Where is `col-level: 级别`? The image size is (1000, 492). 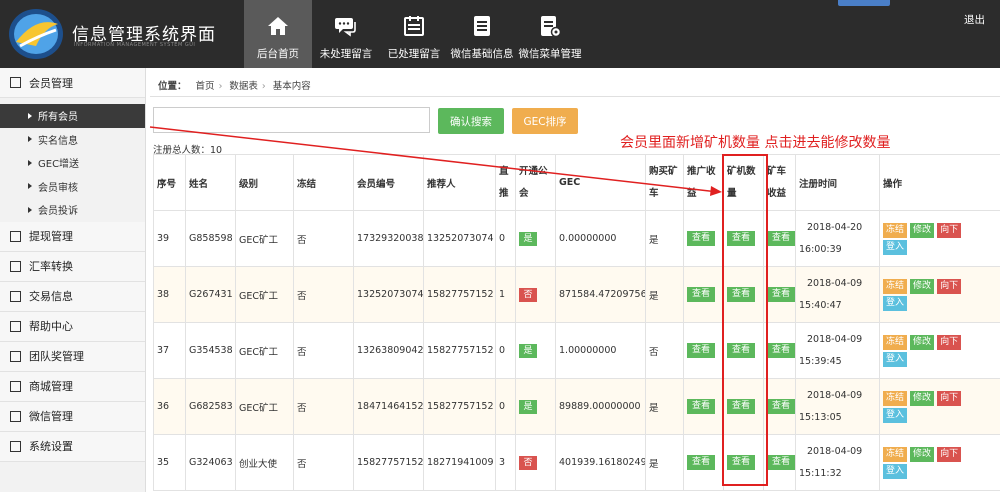
col-level: 级别 is located at coordinates (264, 182).